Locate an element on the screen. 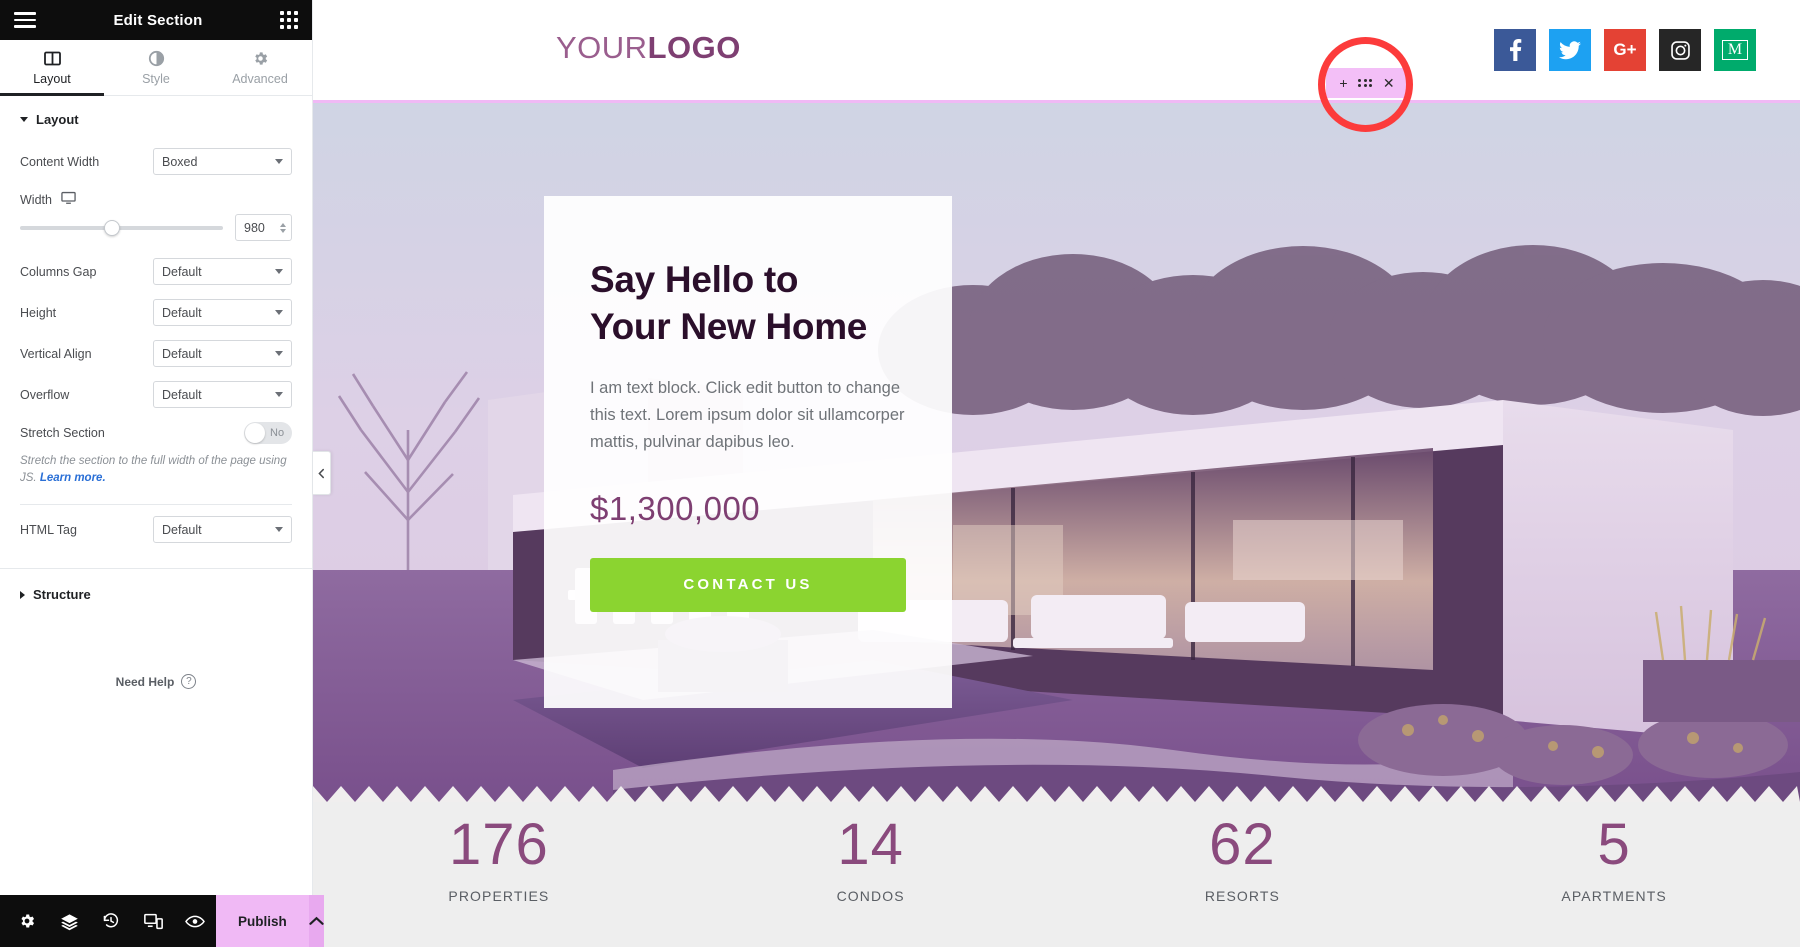  stat-item: 5 APARTMENTS is located at coordinates (1614, 874).